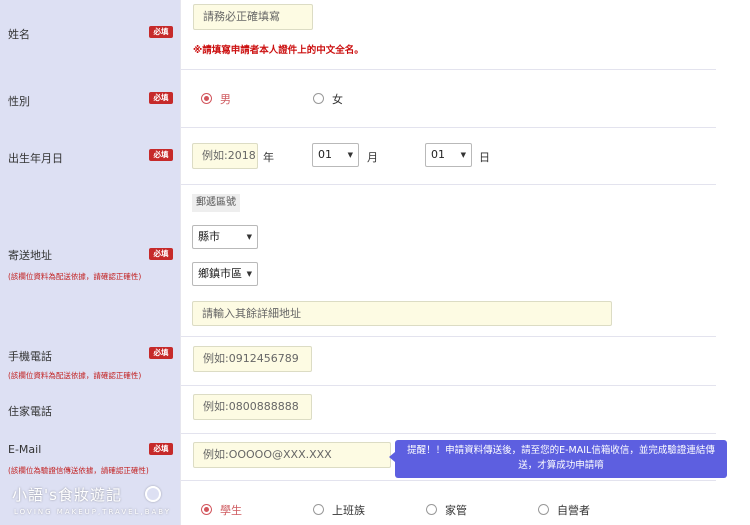 This screenshot has width=750, height=525. Describe the element at coordinates (231, 510) in the screenshot. I see `occupation-student-label: 學生` at that location.